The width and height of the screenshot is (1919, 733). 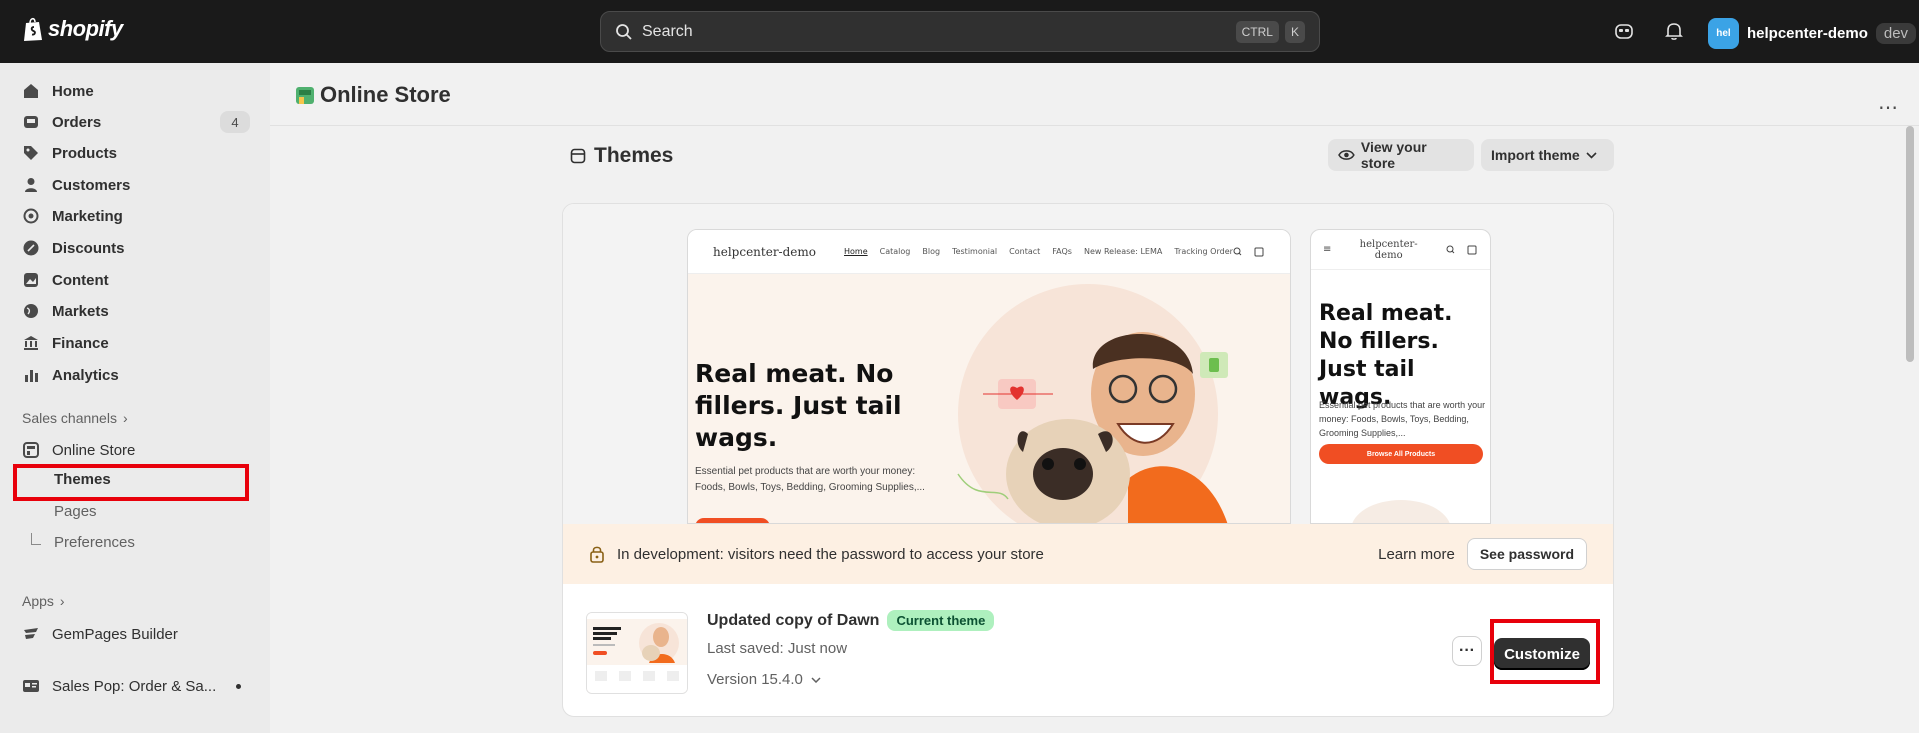 I want to click on preview-nav-link: Testimonial, so click(x=975, y=251).